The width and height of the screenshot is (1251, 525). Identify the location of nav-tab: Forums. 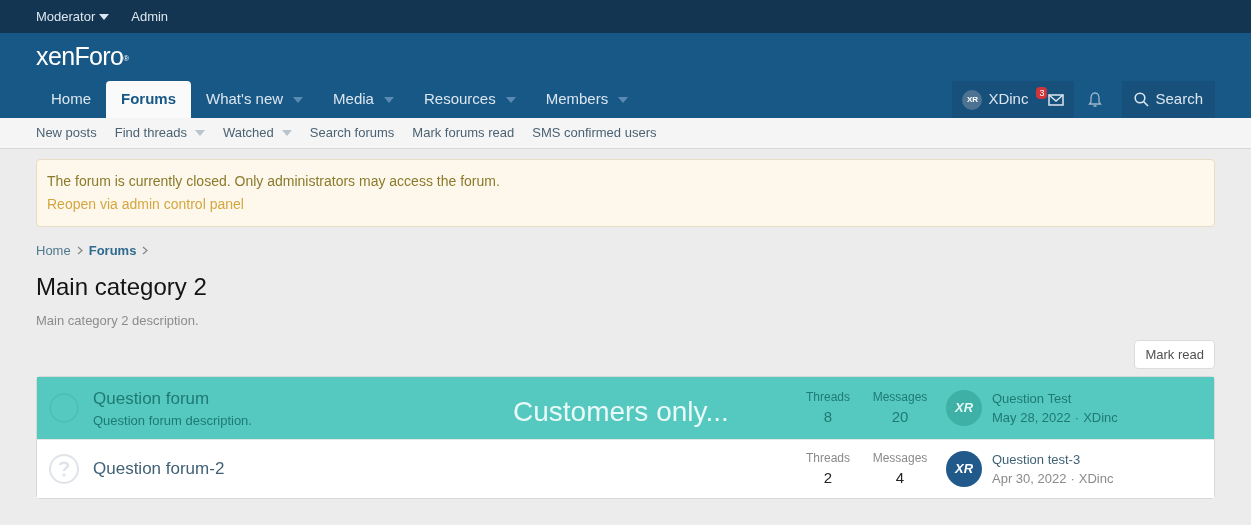
(149, 99).